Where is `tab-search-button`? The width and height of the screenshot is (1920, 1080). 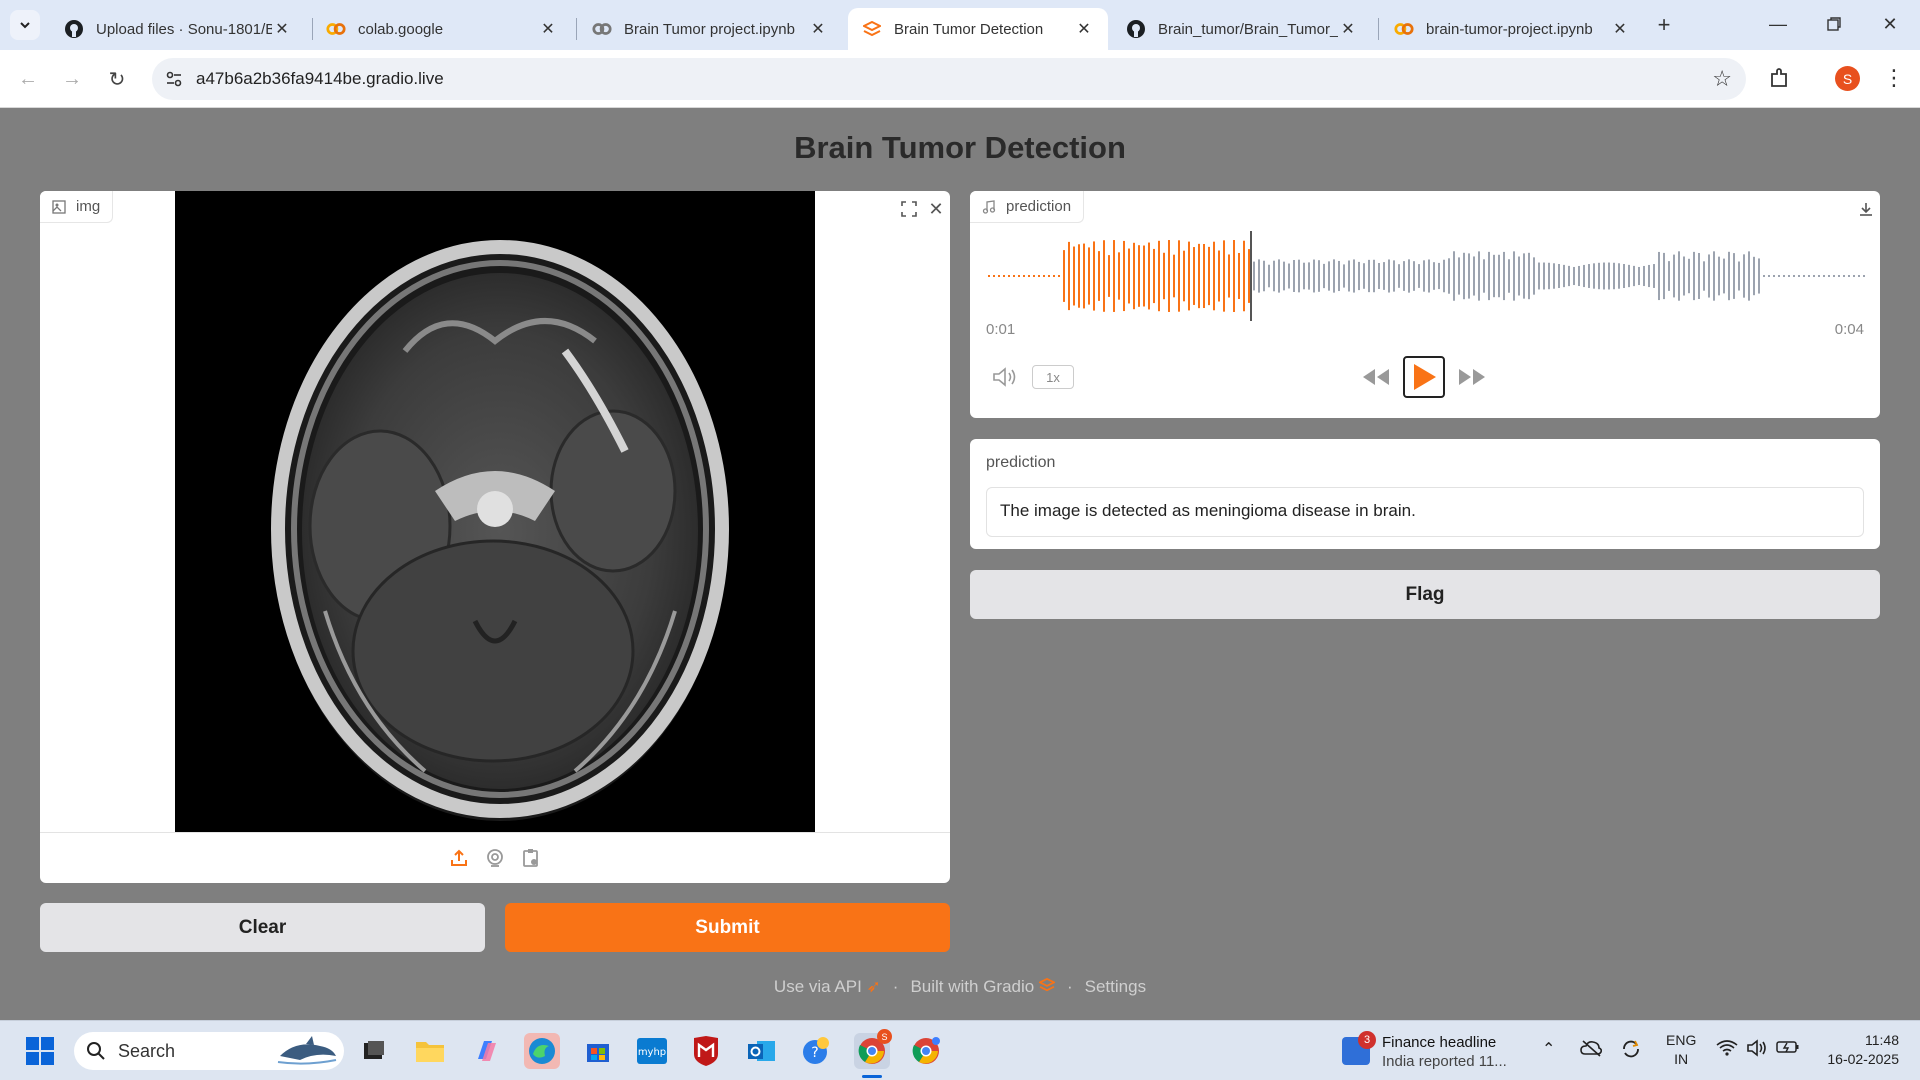 tab-search-button is located at coordinates (25, 25).